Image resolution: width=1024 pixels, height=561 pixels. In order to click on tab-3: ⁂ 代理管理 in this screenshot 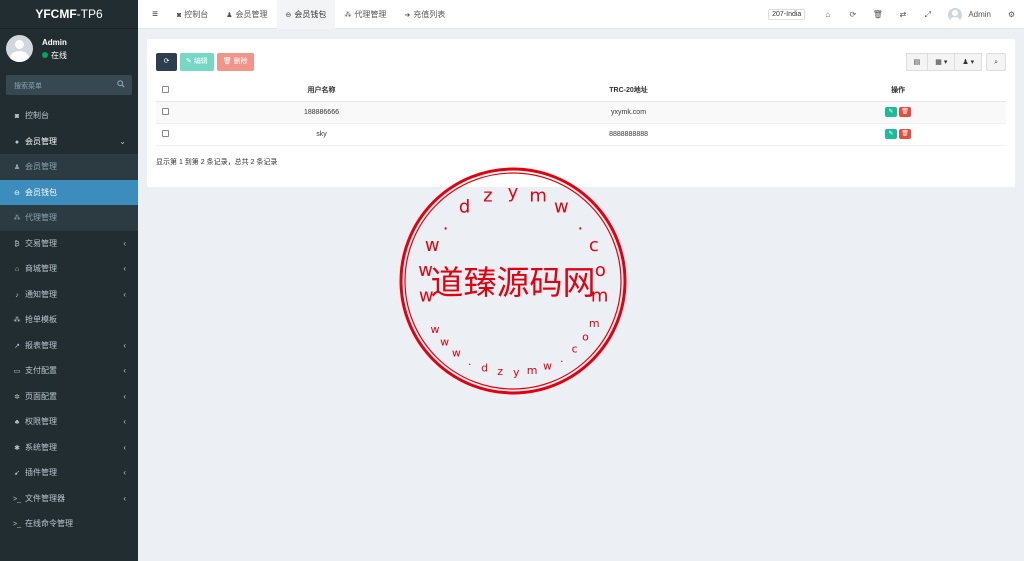, I will do `click(365, 14)`.